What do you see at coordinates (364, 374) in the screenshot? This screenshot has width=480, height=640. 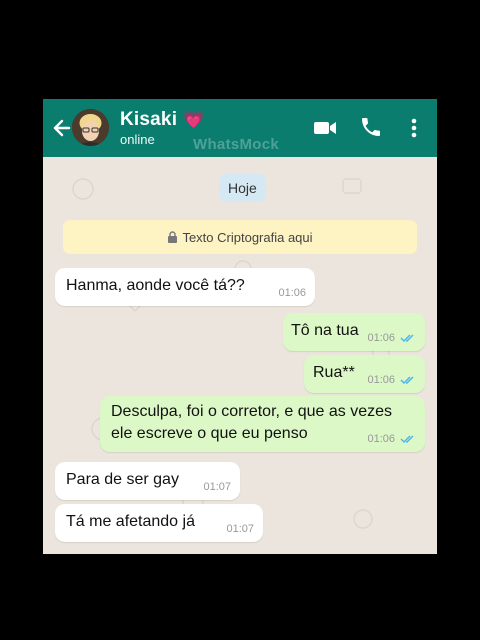 I see `message-outgoing: Rua** 01:06` at bounding box center [364, 374].